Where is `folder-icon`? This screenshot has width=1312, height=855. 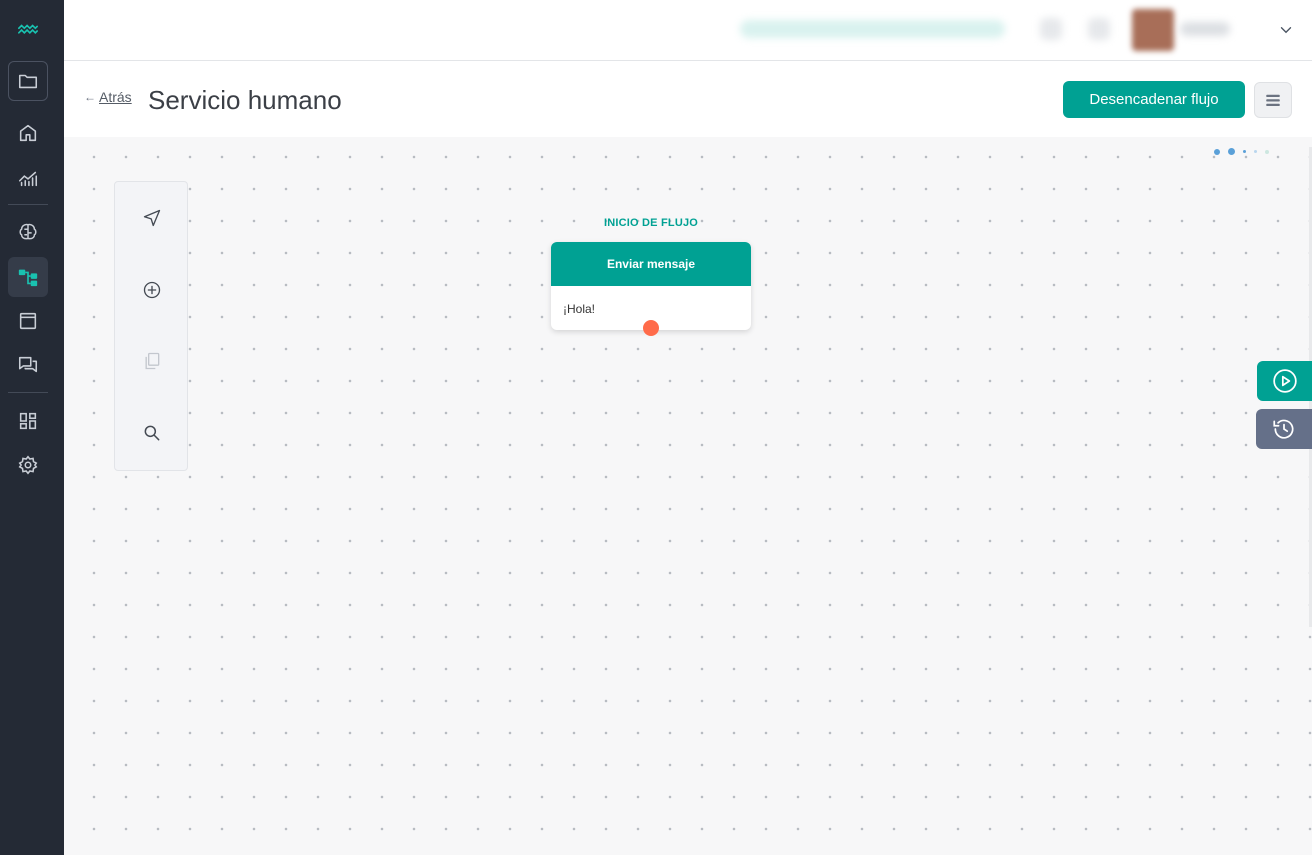
folder-icon is located at coordinates (28, 81).